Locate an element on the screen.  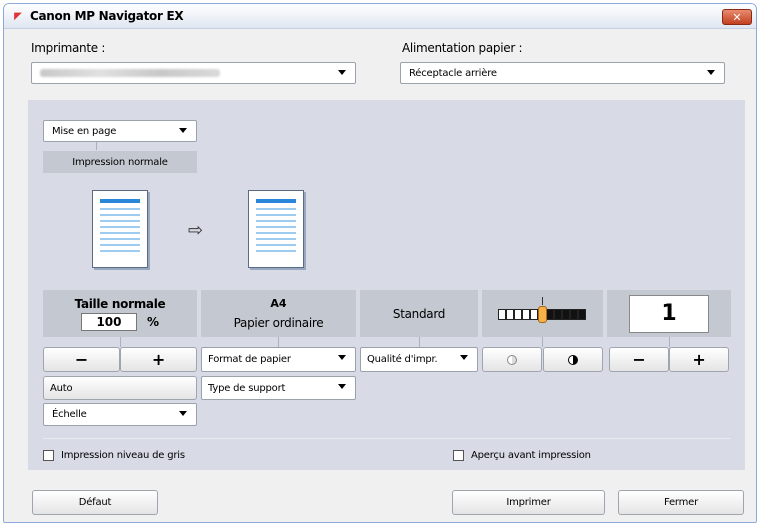
scale-select-value: Échelle is located at coordinates (69, 414).